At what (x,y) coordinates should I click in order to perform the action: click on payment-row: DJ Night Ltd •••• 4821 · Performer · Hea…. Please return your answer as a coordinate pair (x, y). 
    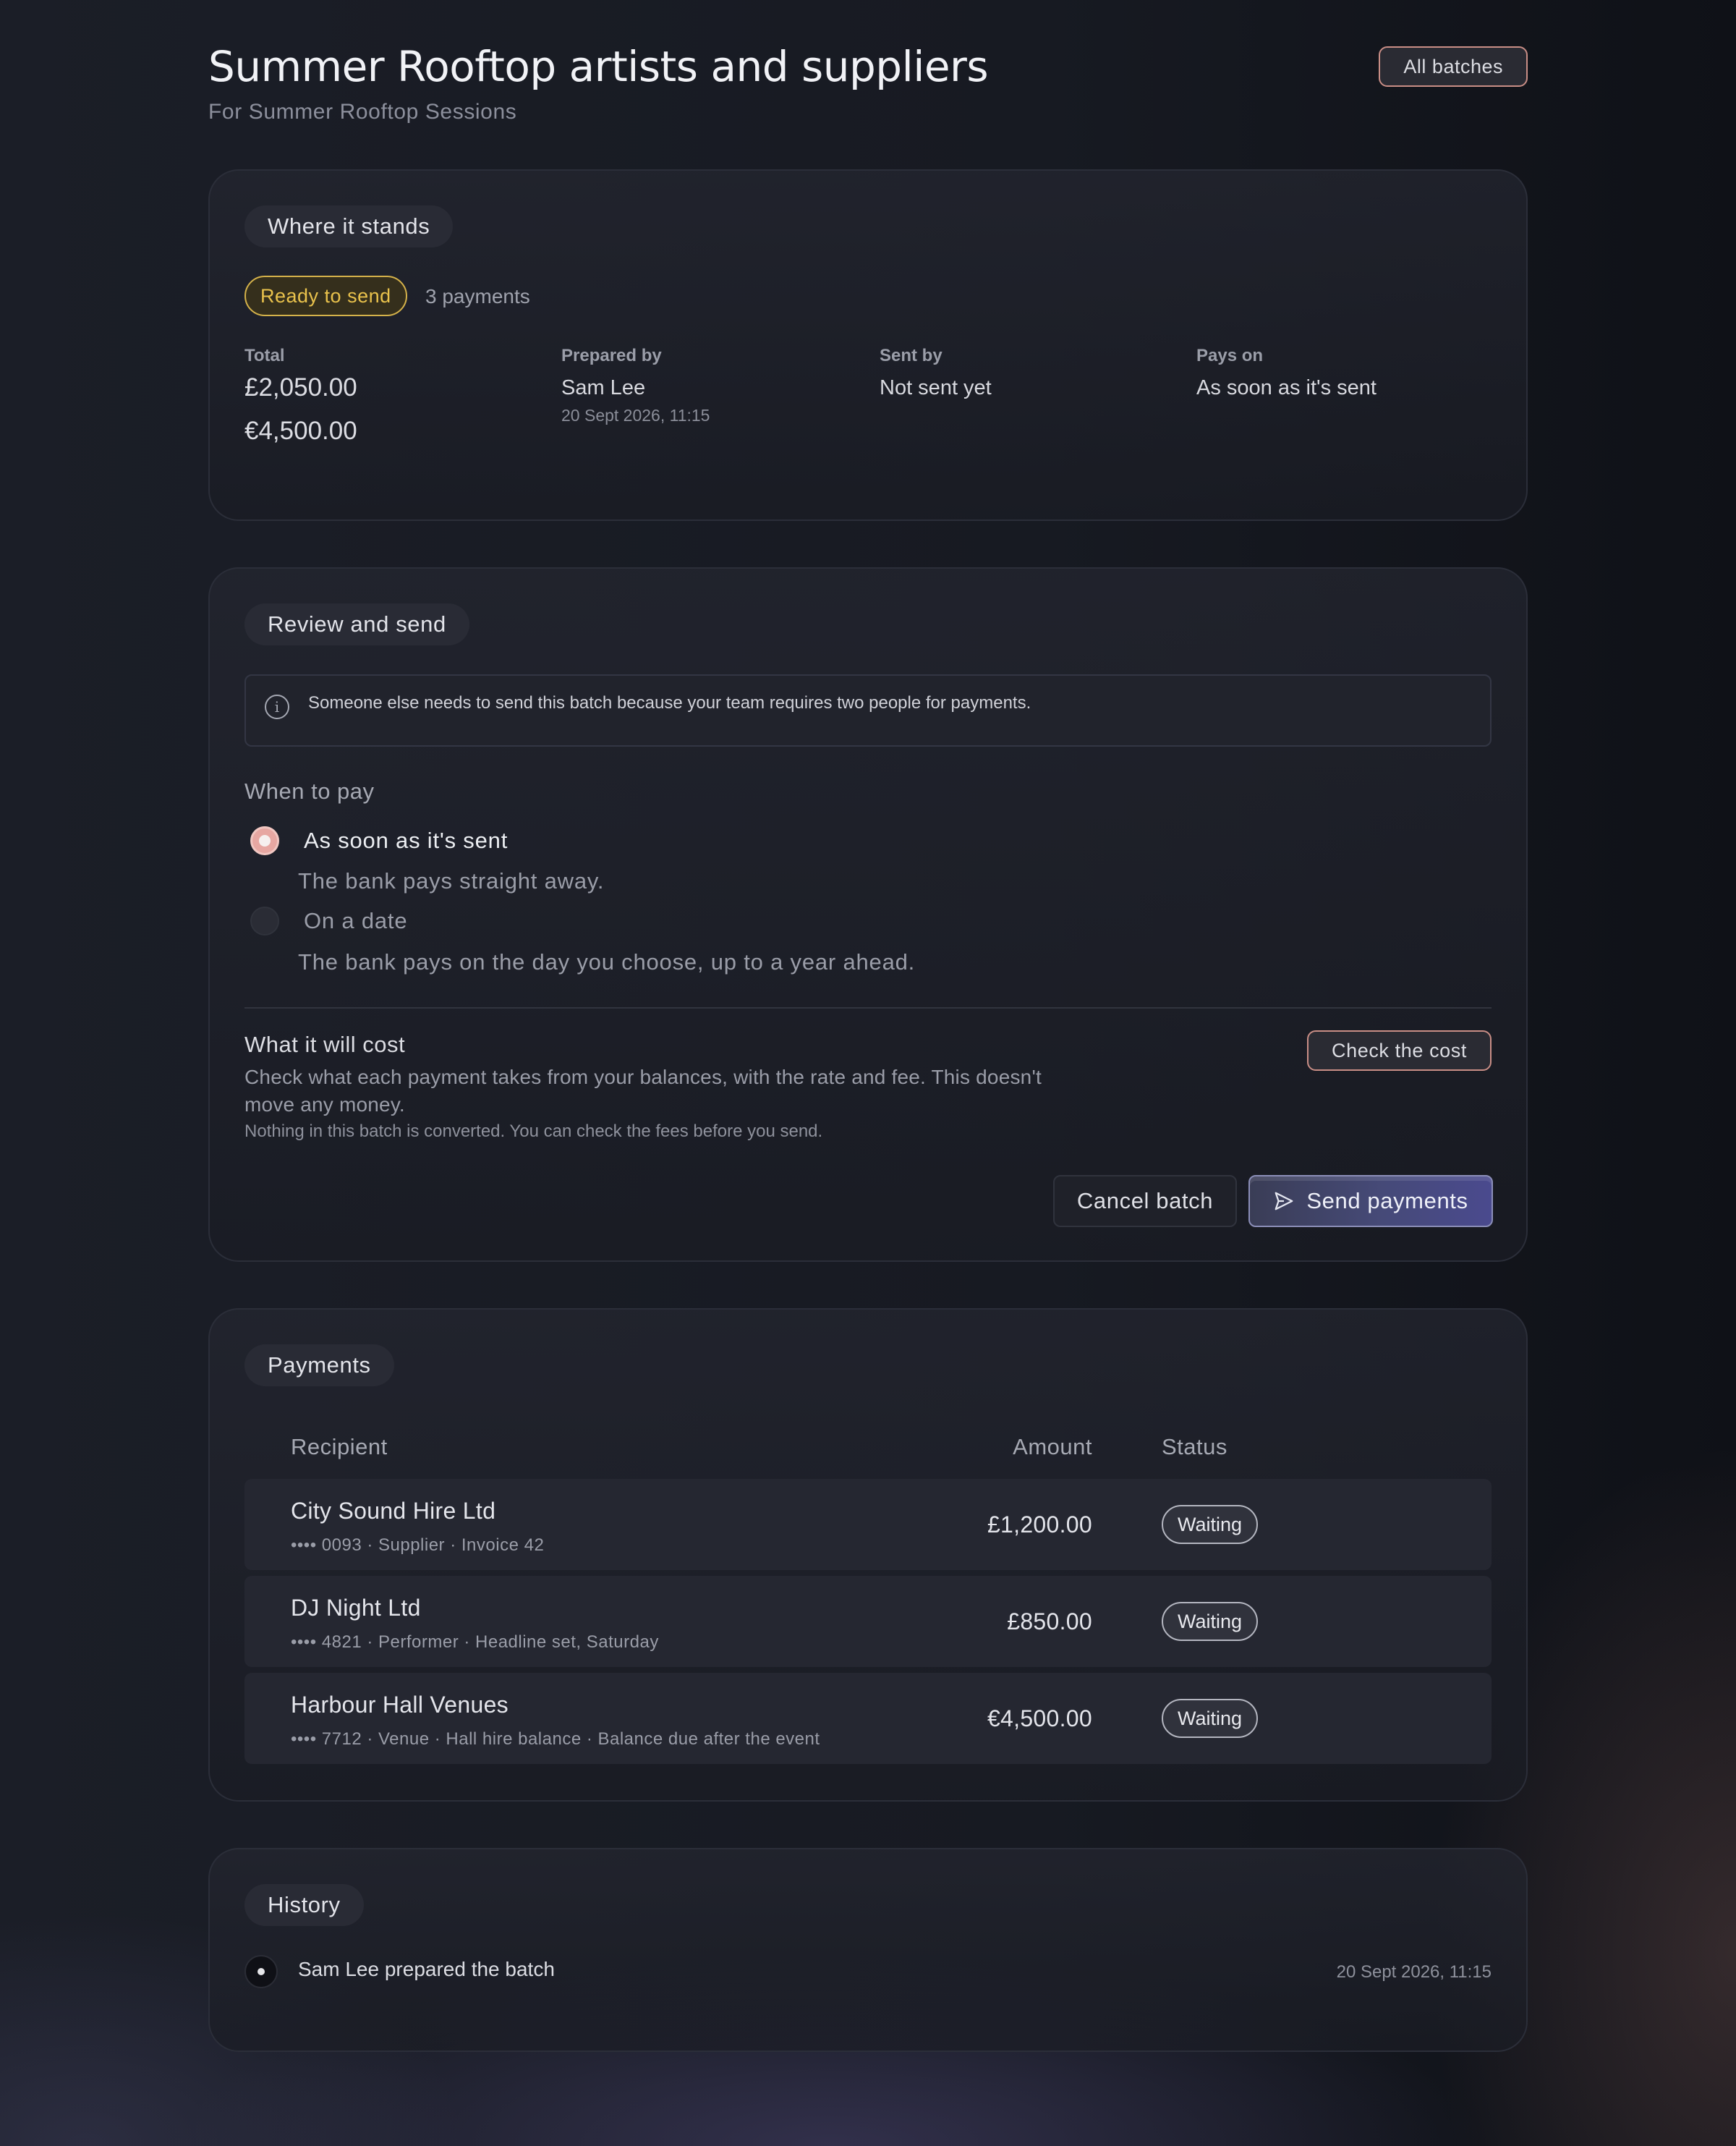
    Looking at the image, I should click on (868, 1621).